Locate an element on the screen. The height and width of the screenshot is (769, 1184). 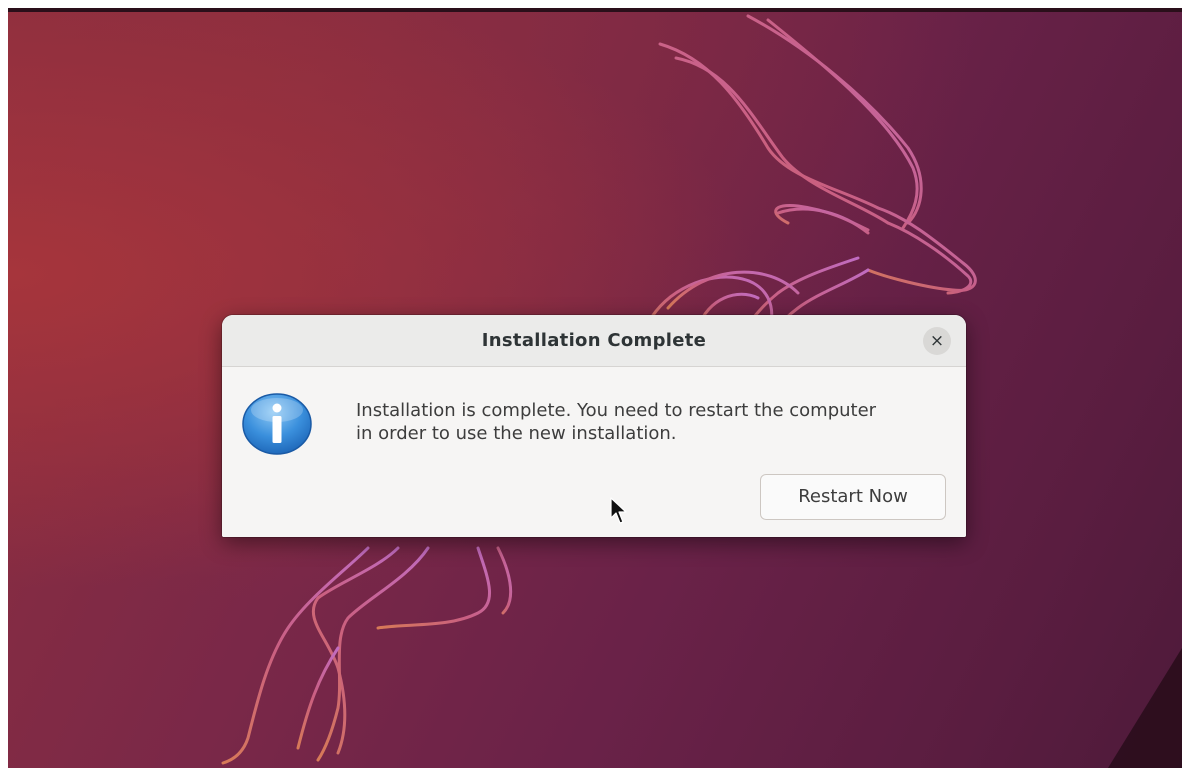
close-button: × is located at coordinates (937, 341).